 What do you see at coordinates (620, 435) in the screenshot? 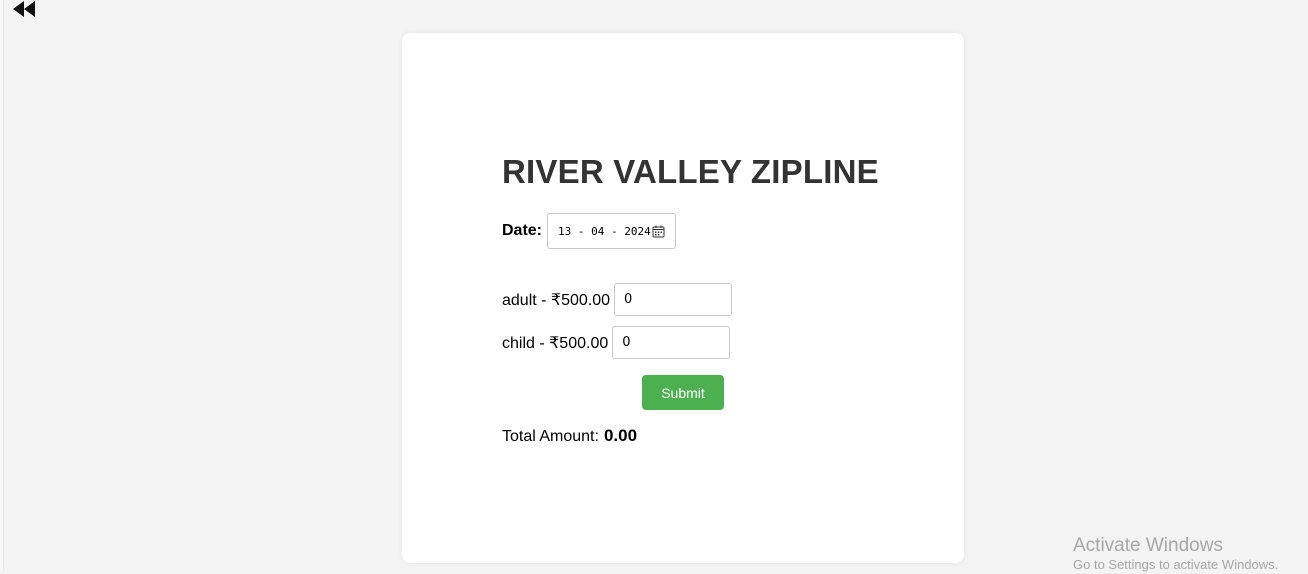
I see `total-value: 0.00` at bounding box center [620, 435].